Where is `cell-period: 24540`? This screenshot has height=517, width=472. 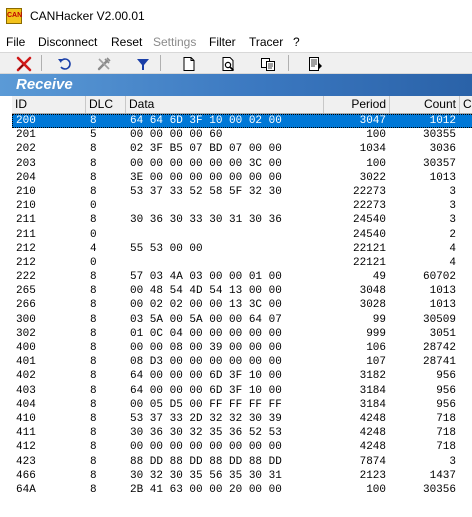 cell-period: 24540 is located at coordinates (369, 234).